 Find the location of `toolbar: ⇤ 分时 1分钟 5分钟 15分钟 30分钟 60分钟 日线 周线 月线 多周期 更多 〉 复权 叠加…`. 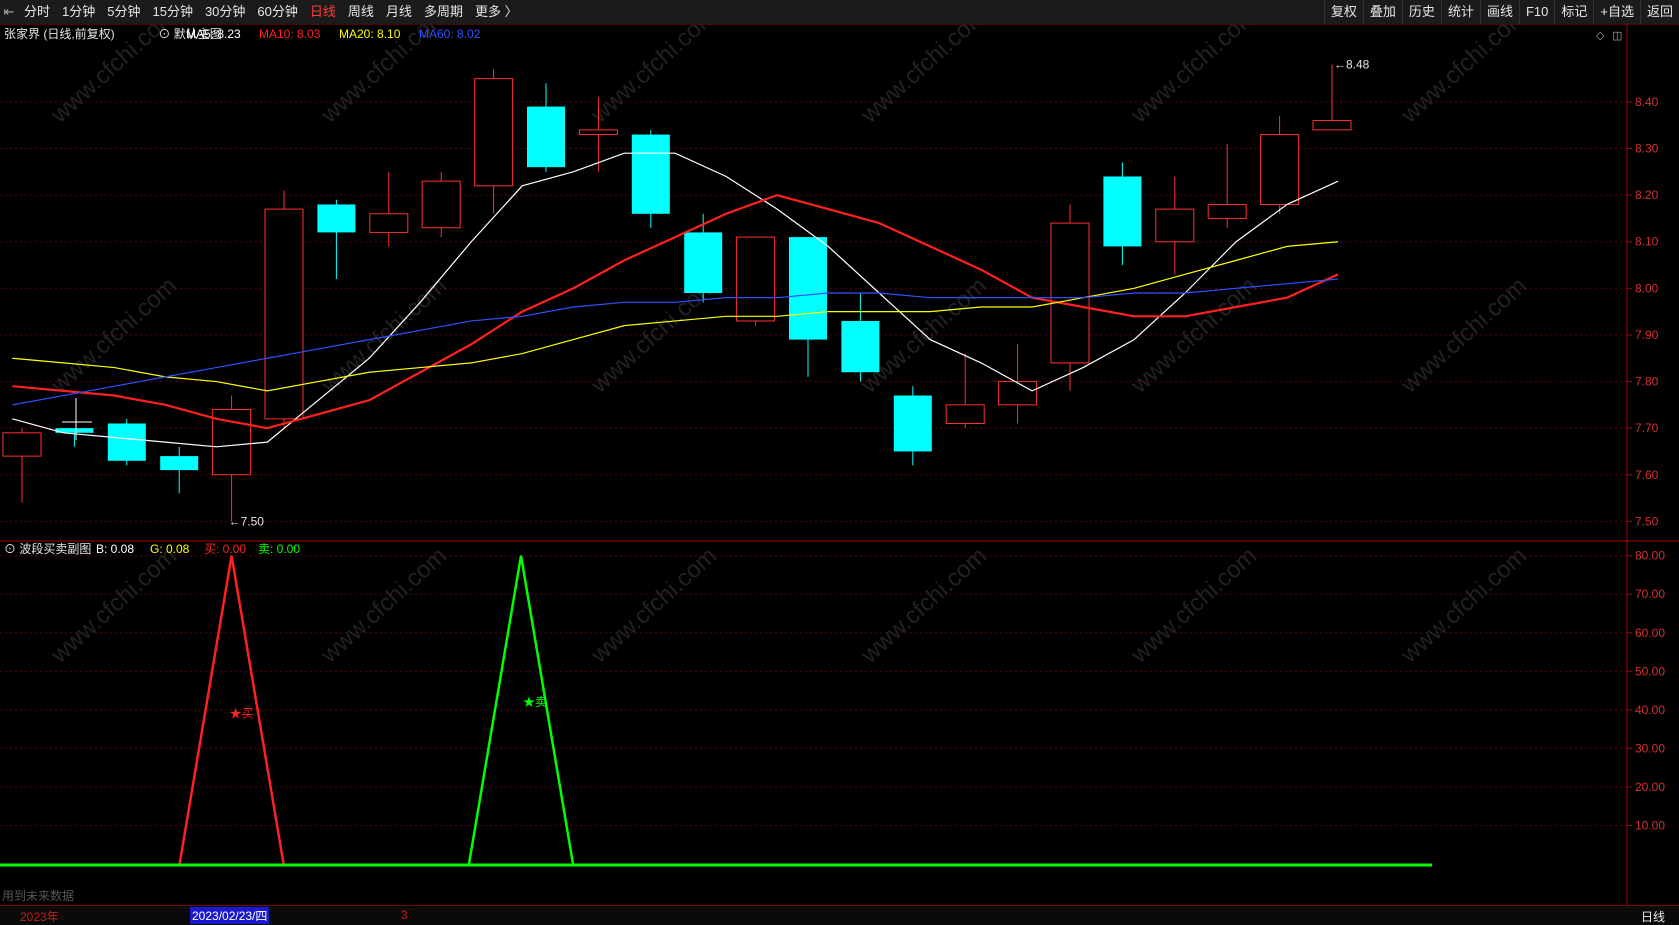

toolbar: ⇤ 分时 1分钟 5分钟 15分钟 30分钟 60分钟 日线 周线 月线 多周期 更多 〉 复权 叠加… is located at coordinates (839, 12).